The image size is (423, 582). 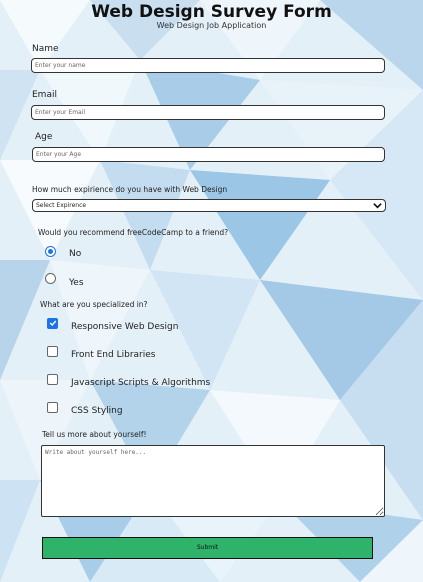 What do you see at coordinates (52, 351) in the screenshot?
I see `specialized-fel-checkbox` at bounding box center [52, 351].